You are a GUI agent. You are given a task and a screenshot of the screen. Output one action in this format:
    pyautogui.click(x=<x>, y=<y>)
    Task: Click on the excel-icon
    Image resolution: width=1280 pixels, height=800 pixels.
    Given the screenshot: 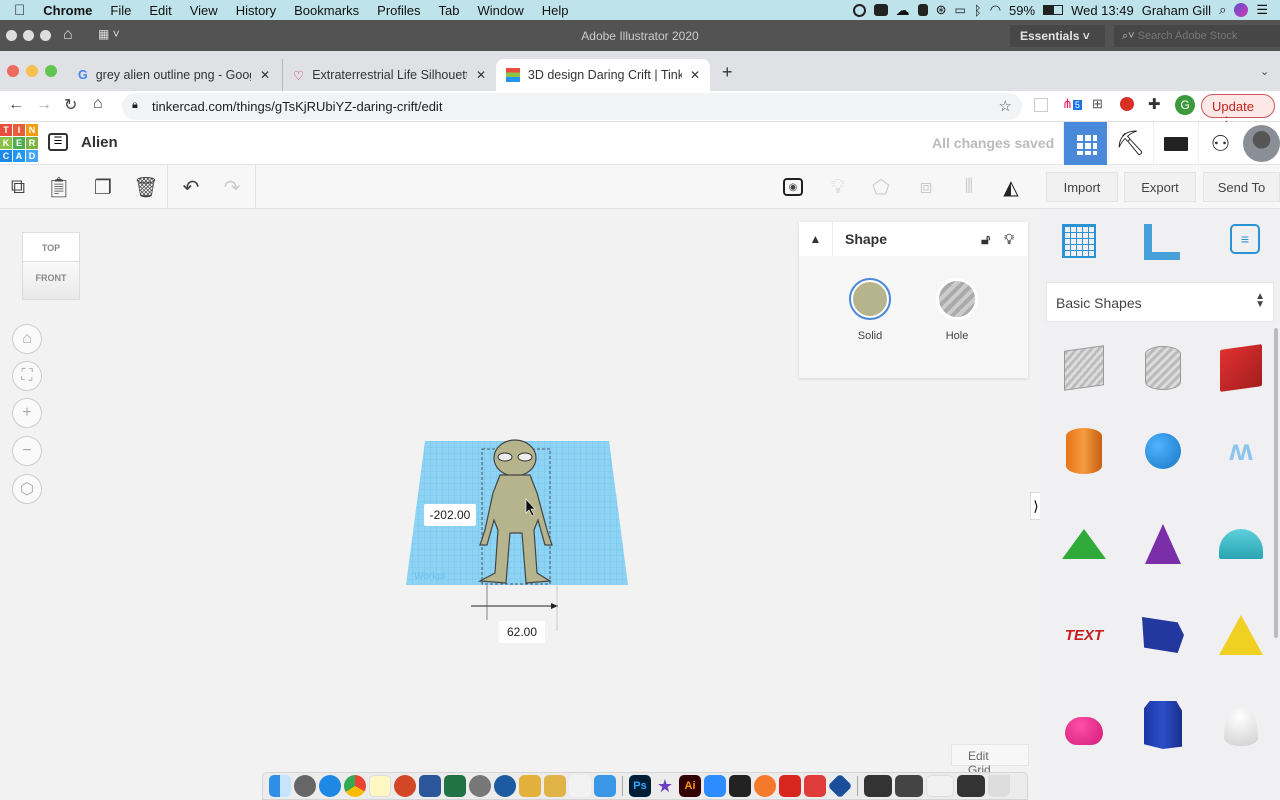 What is the action you would take?
    pyautogui.click(x=455, y=786)
    